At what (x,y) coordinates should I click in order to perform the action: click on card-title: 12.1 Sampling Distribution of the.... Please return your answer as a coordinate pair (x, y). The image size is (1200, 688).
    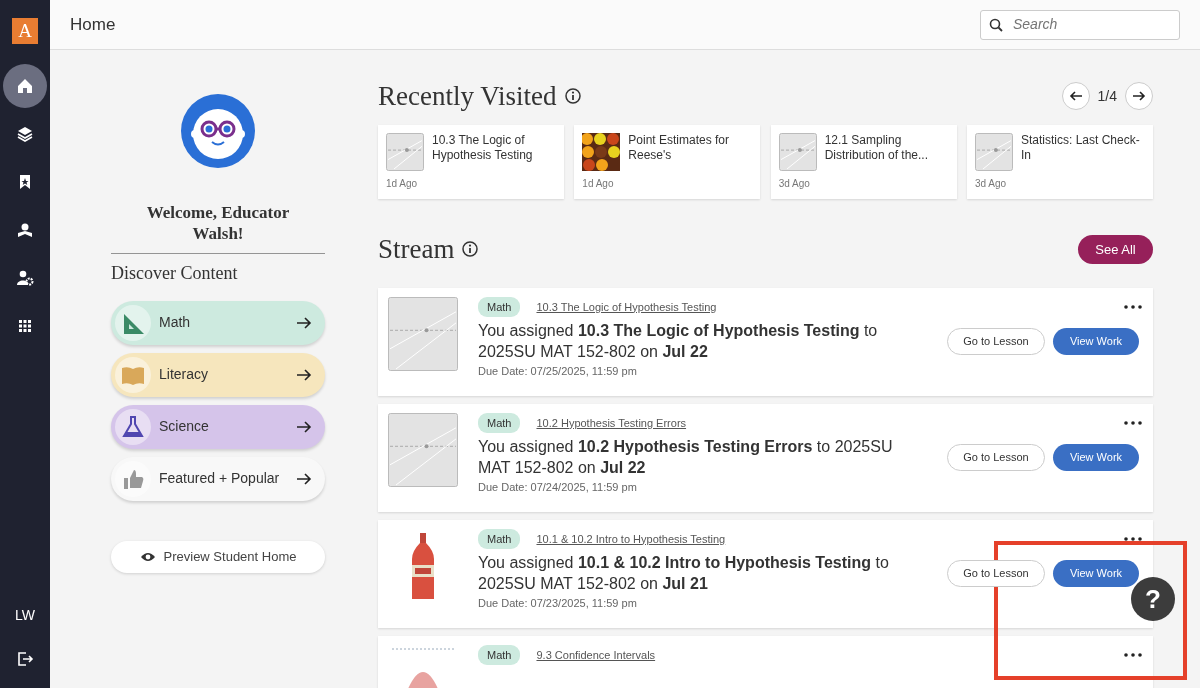
    Looking at the image, I should click on (877, 148).